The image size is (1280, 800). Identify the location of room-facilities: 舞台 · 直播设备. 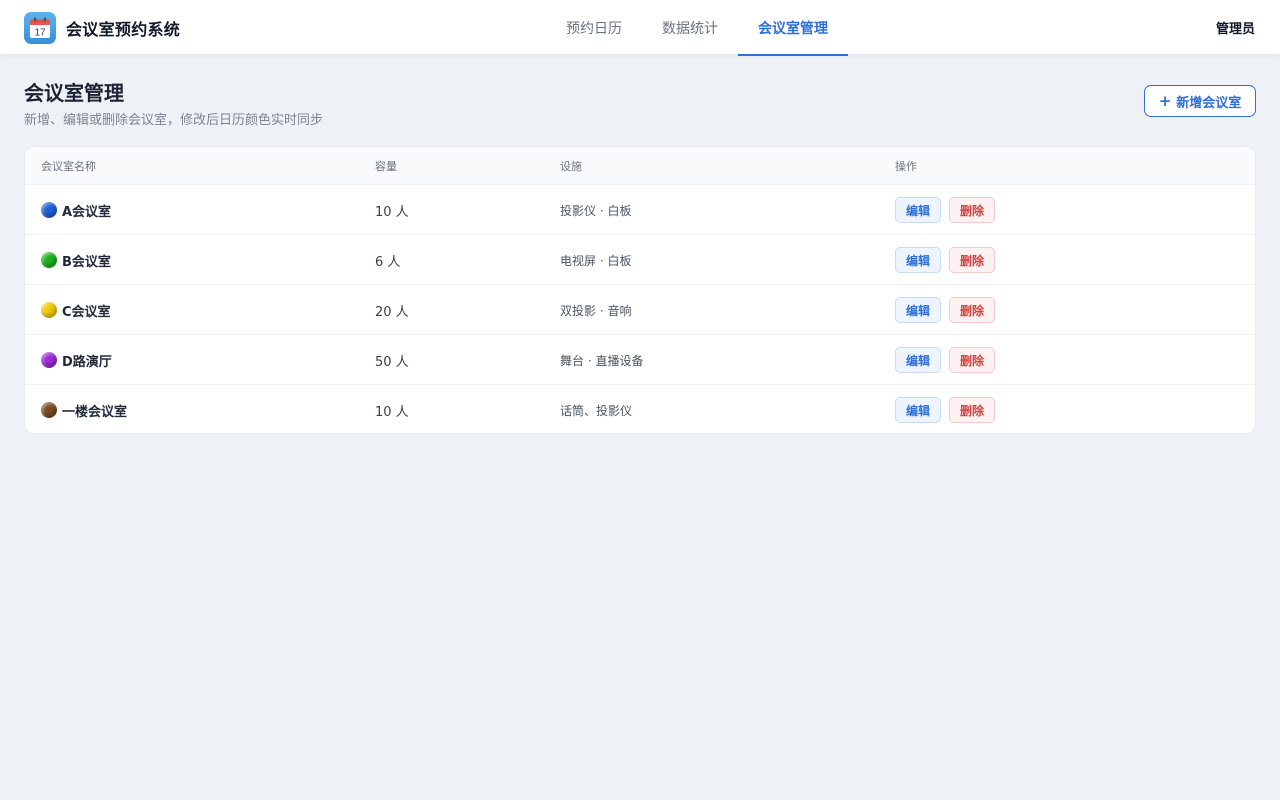
(602, 360).